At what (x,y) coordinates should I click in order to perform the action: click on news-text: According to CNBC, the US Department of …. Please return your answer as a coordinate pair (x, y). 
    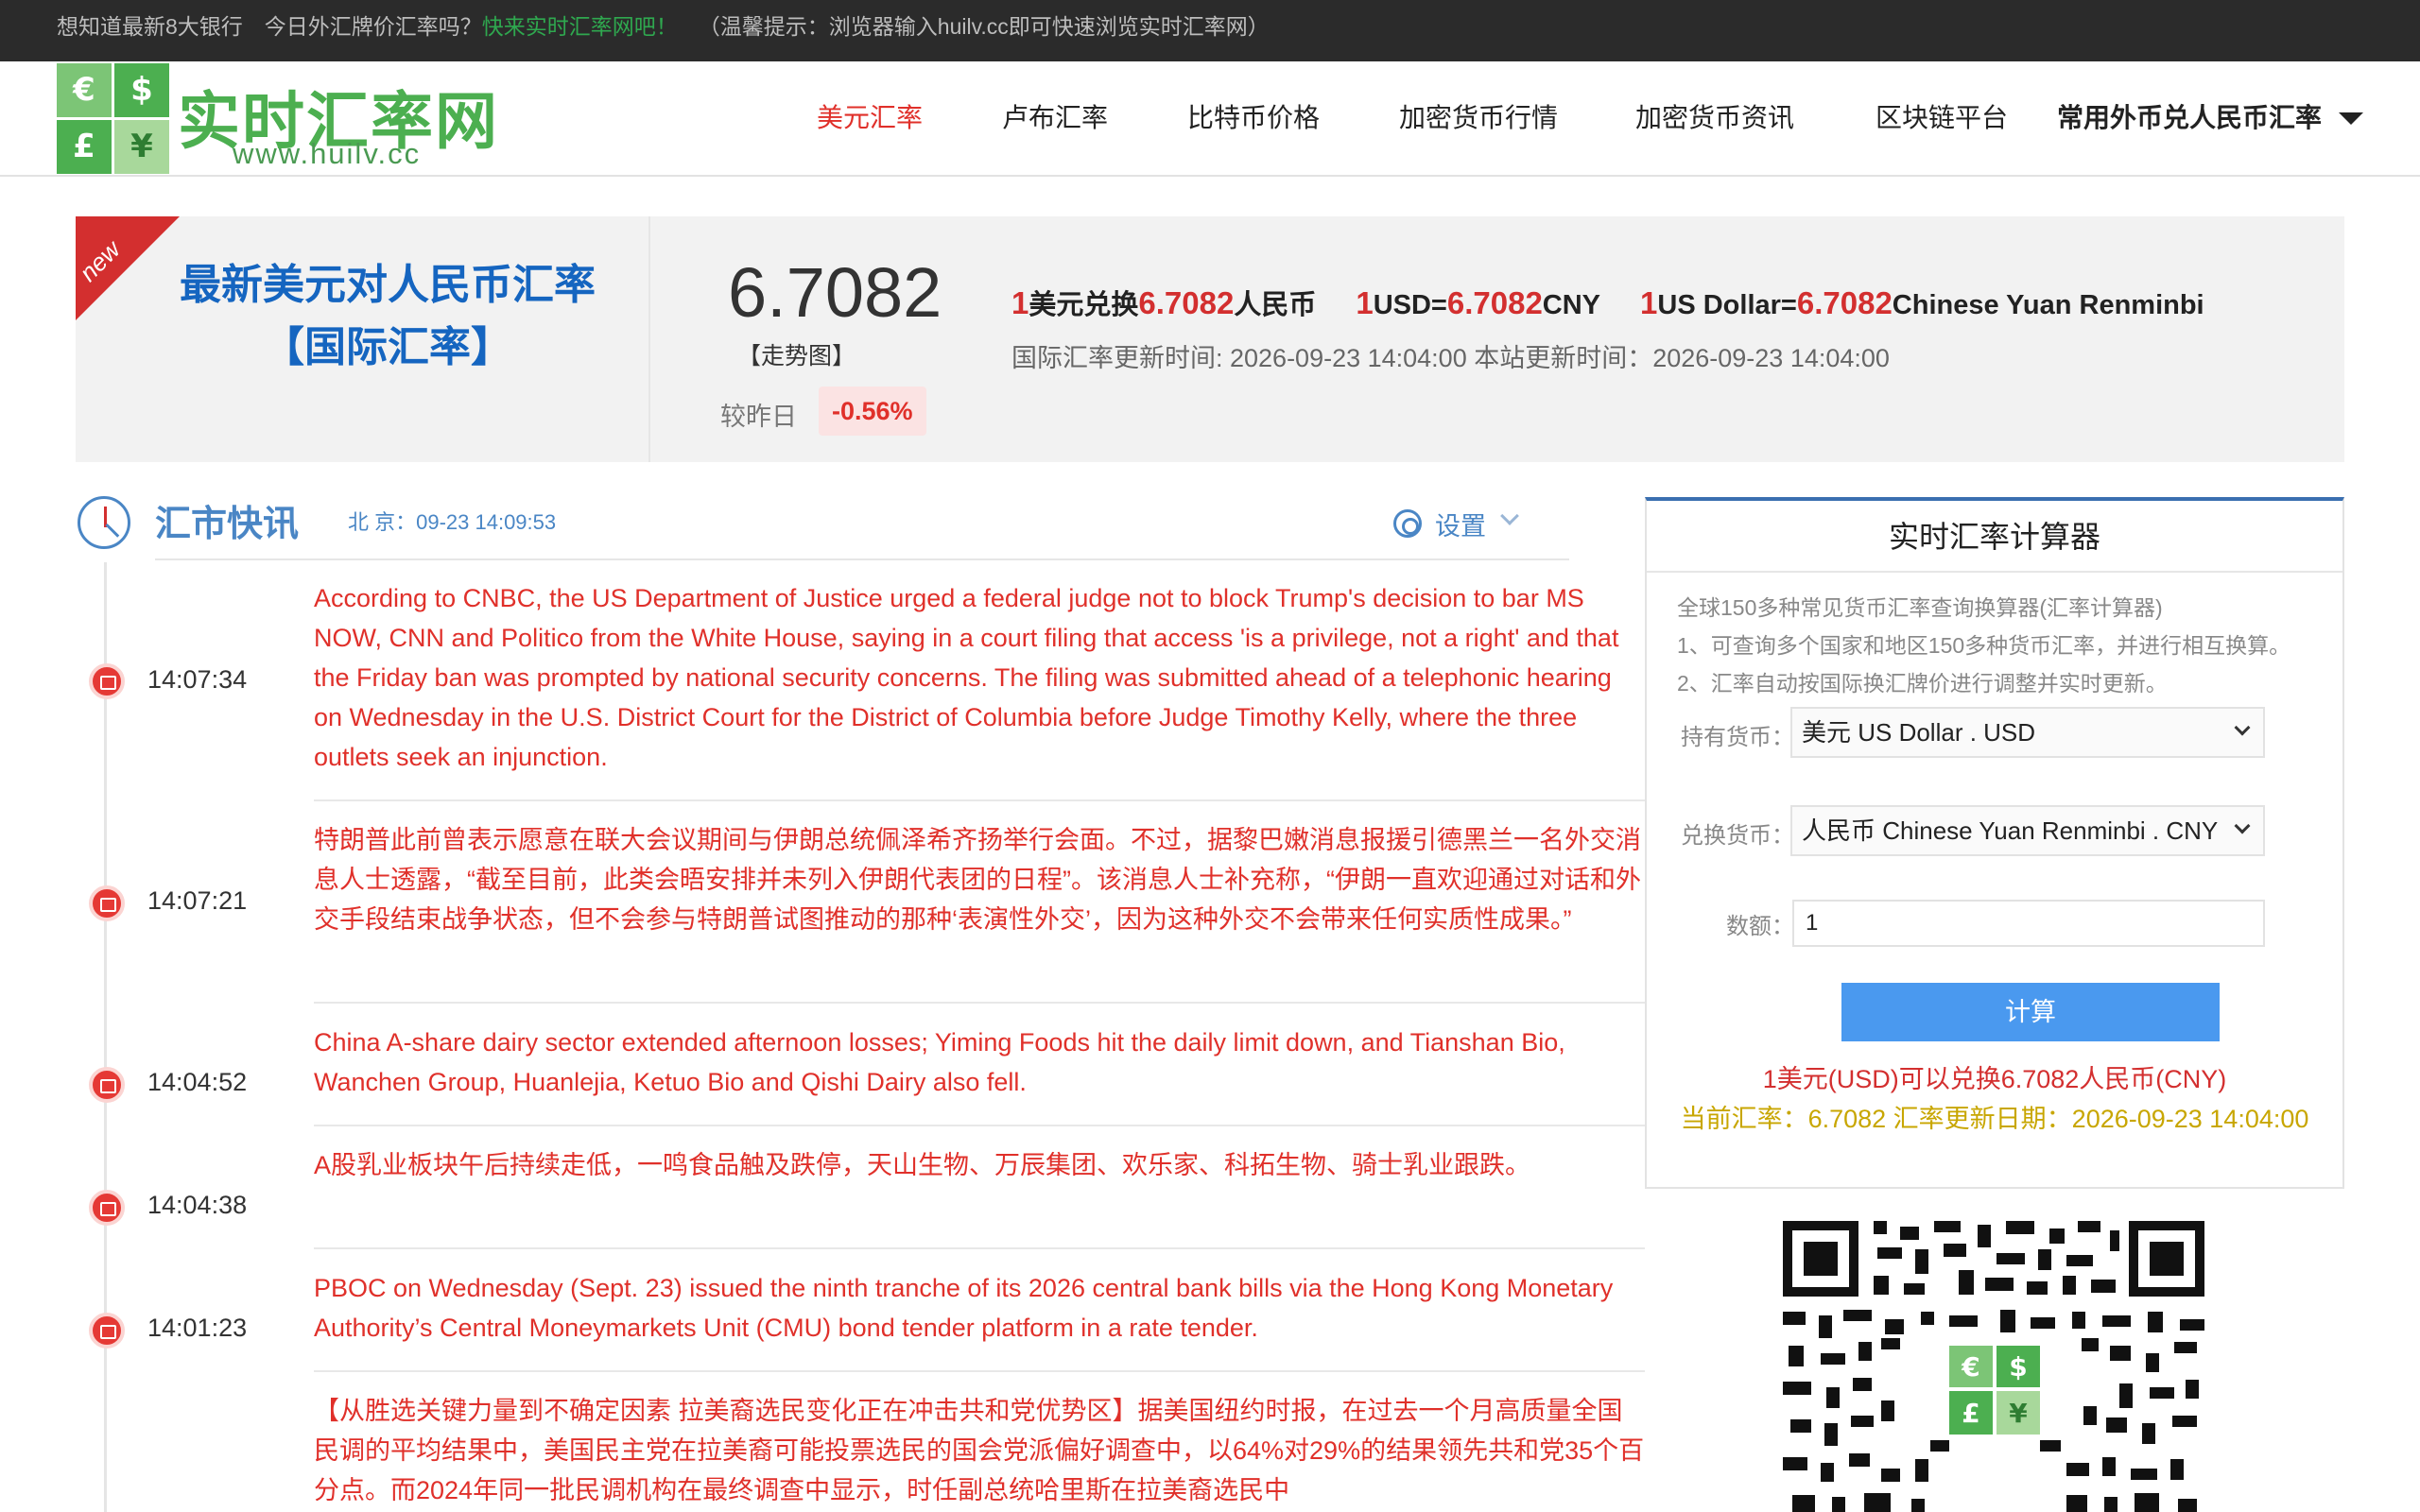
    Looking at the image, I should click on (979, 677).